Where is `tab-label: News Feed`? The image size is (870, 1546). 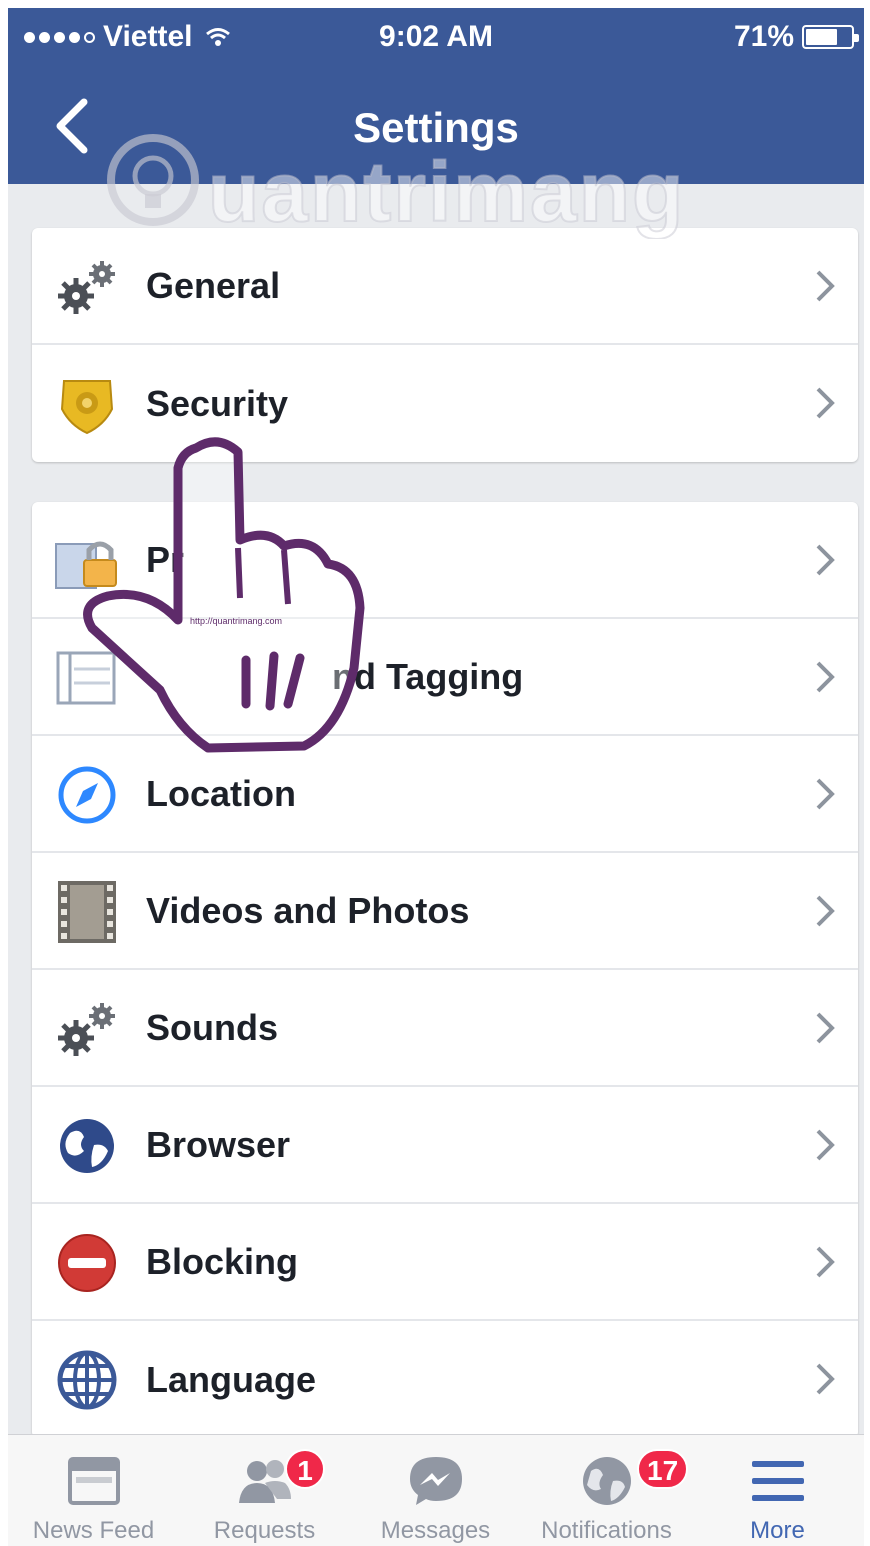
tab-label: News Feed is located at coordinates (93, 1530).